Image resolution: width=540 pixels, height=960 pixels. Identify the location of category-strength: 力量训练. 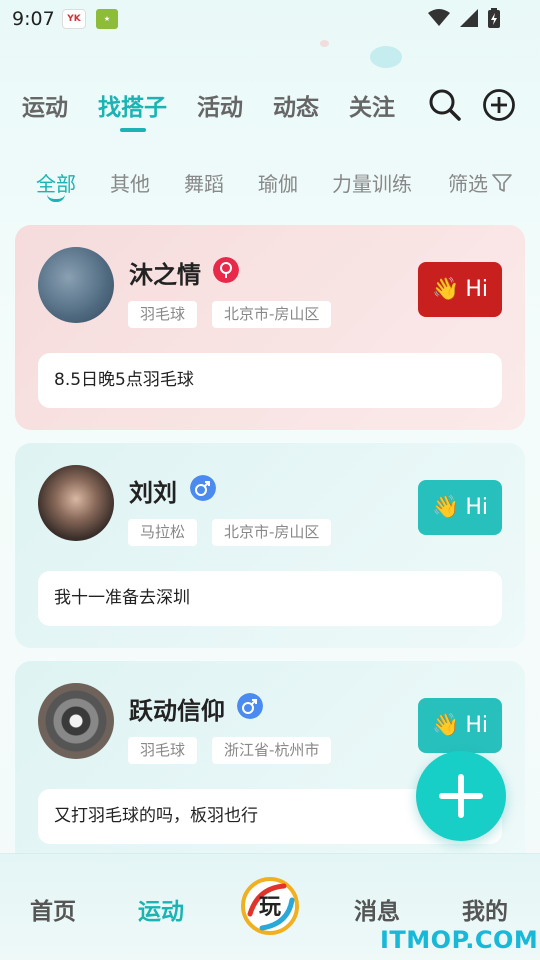
(372, 182).